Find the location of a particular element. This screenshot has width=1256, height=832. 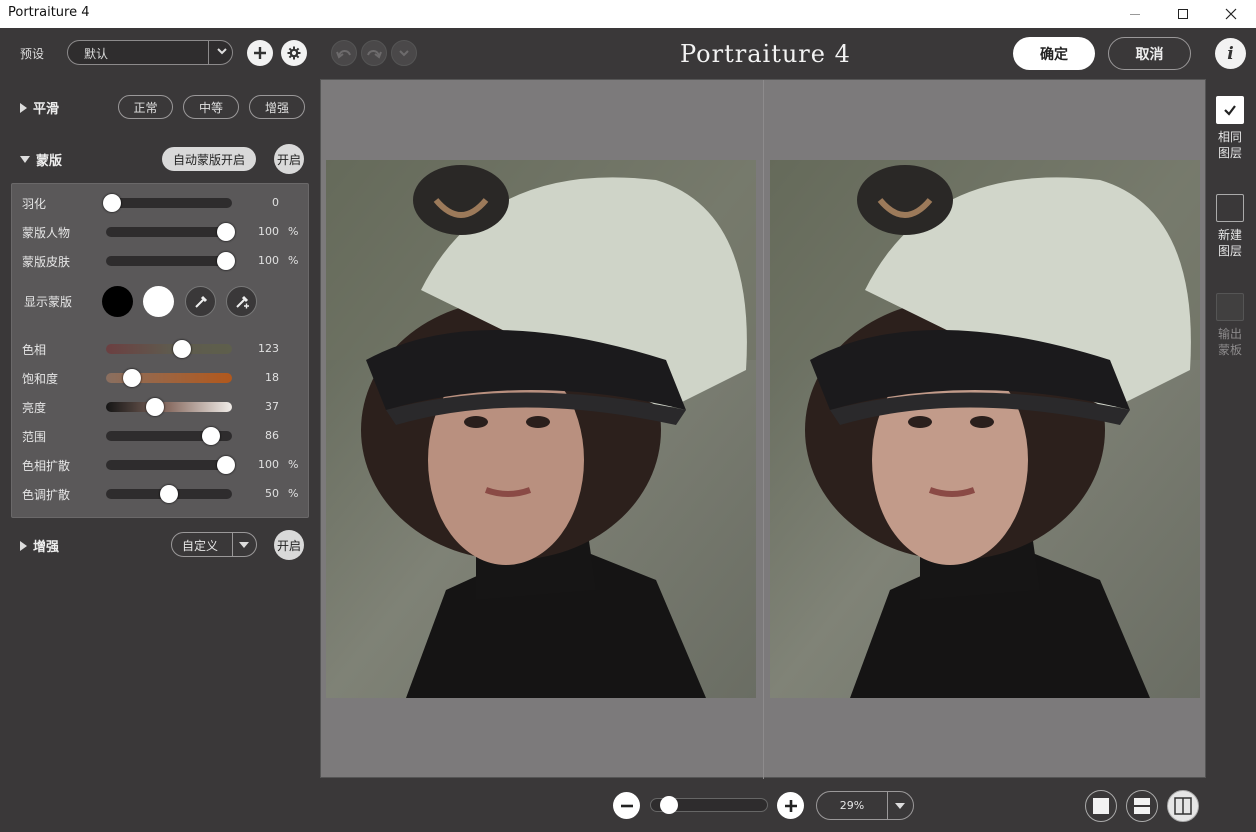

plus-icon is located at coordinates (260, 53).